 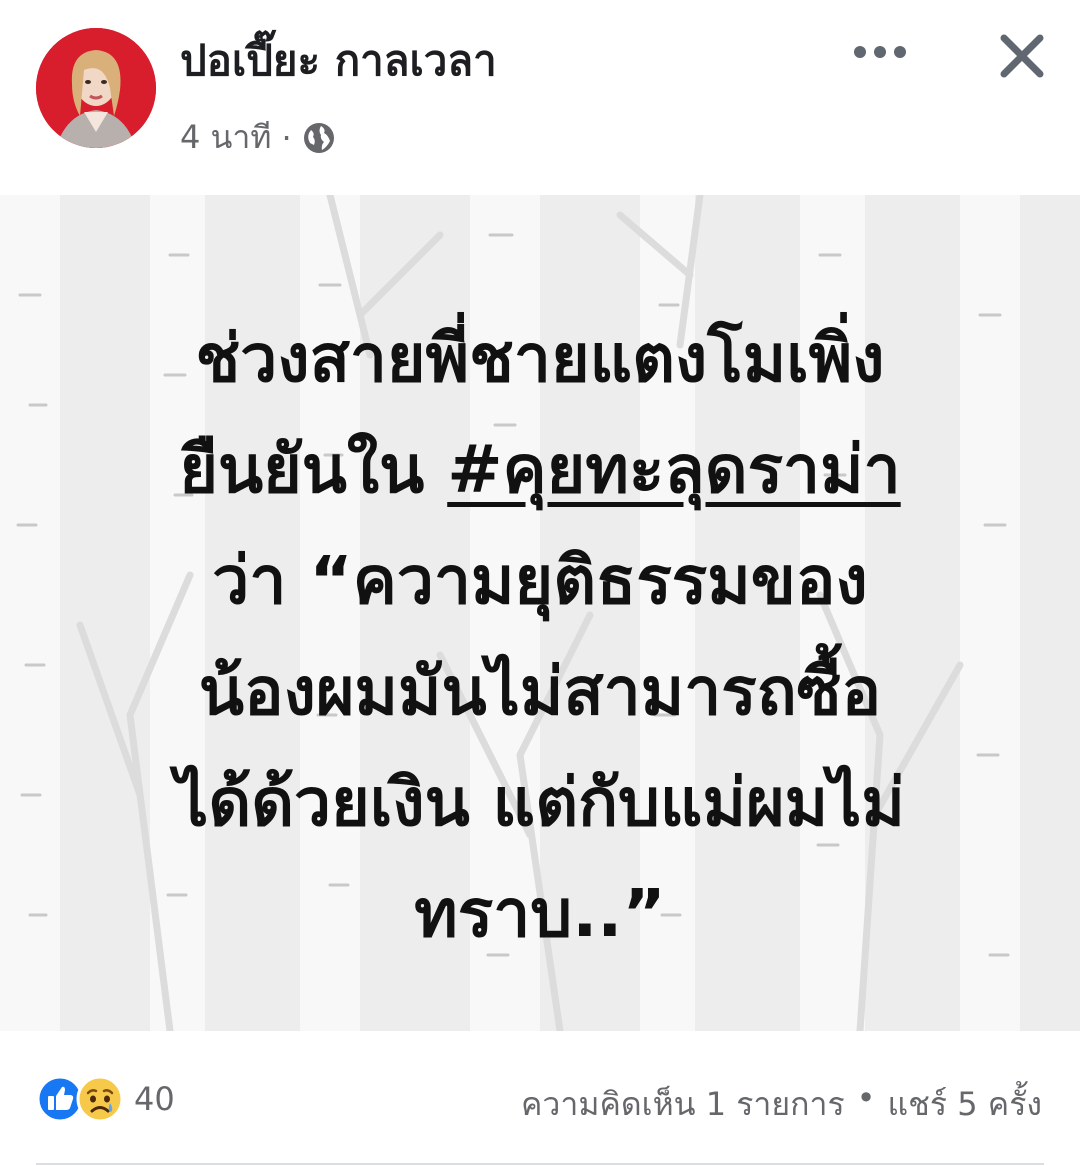 What do you see at coordinates (540, 691) in the screenshot?
I see `quote-line-4: น้องผมมันไม่สามารถซื้อ` at bounding box center [540, 691].